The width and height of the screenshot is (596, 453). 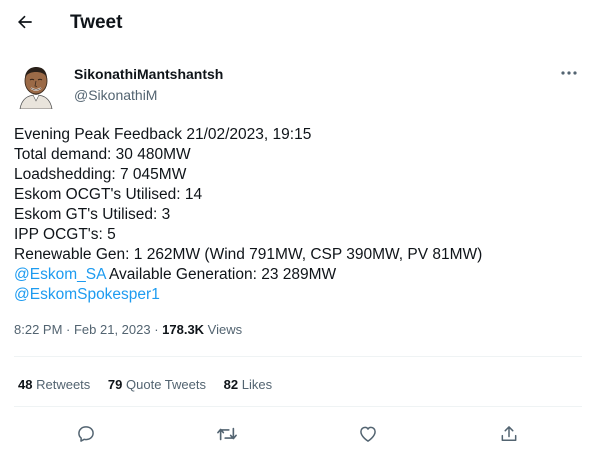 I want to click on like-button, so click(x=368, y=434).